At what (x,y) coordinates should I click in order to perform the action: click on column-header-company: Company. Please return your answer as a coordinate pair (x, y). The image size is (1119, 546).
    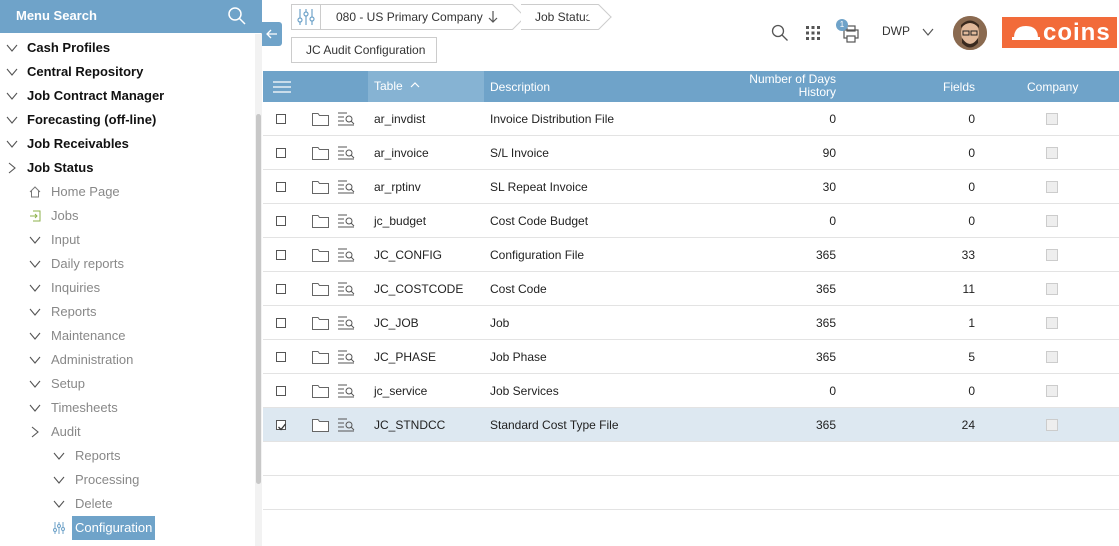
    Looking at the image, I should click on (1055, 86).